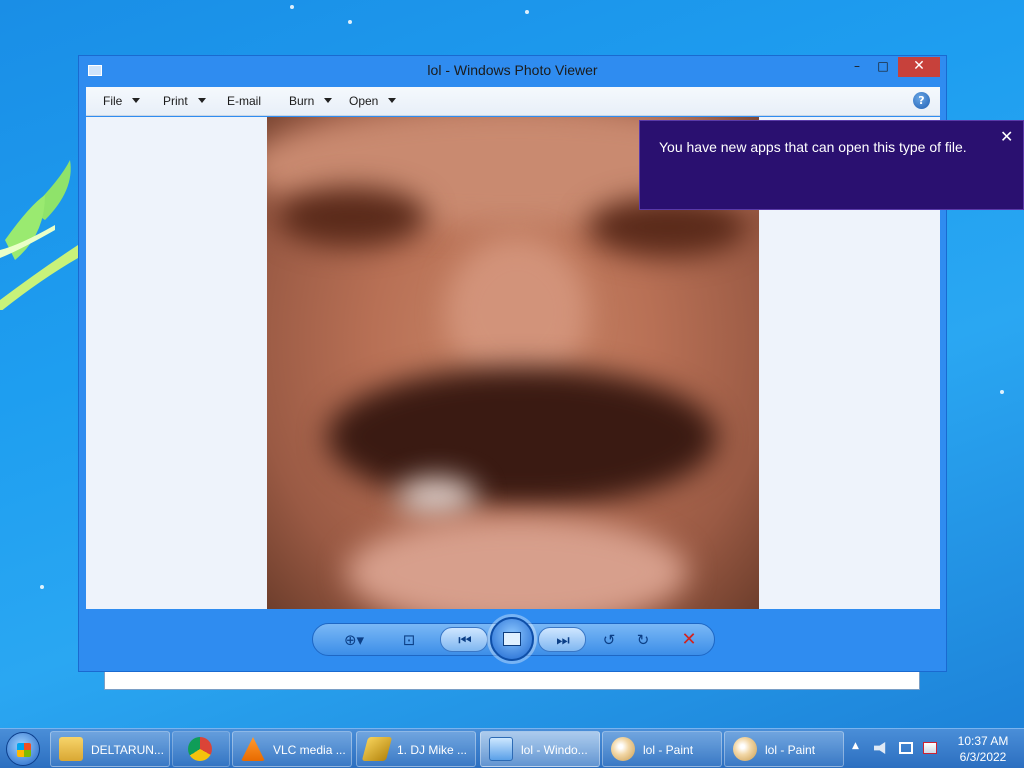  What do you see at coordinates (113, 101) in the screenshot?
I see `menu-file-label: File` at bounding box center [113, 101].